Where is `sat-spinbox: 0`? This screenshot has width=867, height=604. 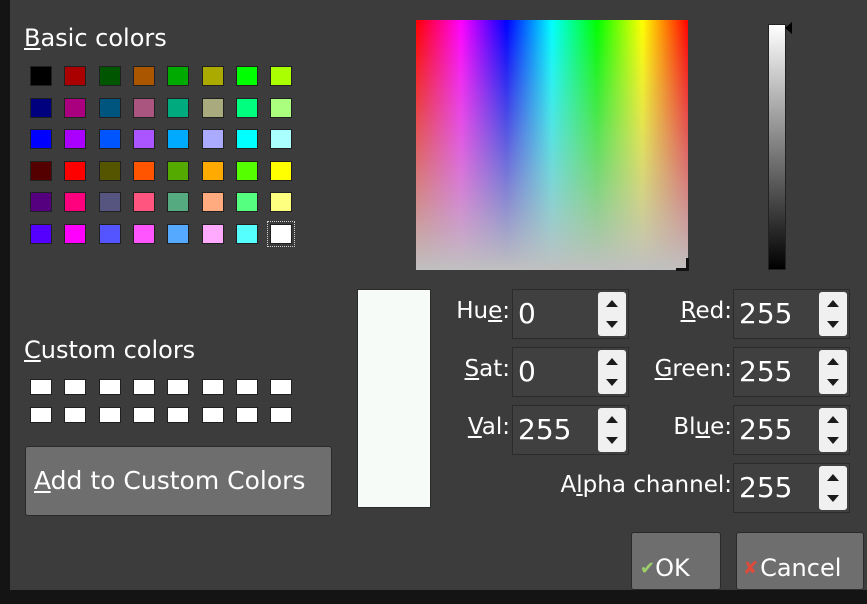 sat-spinbox: 0 is located at coordinates (570, 372).